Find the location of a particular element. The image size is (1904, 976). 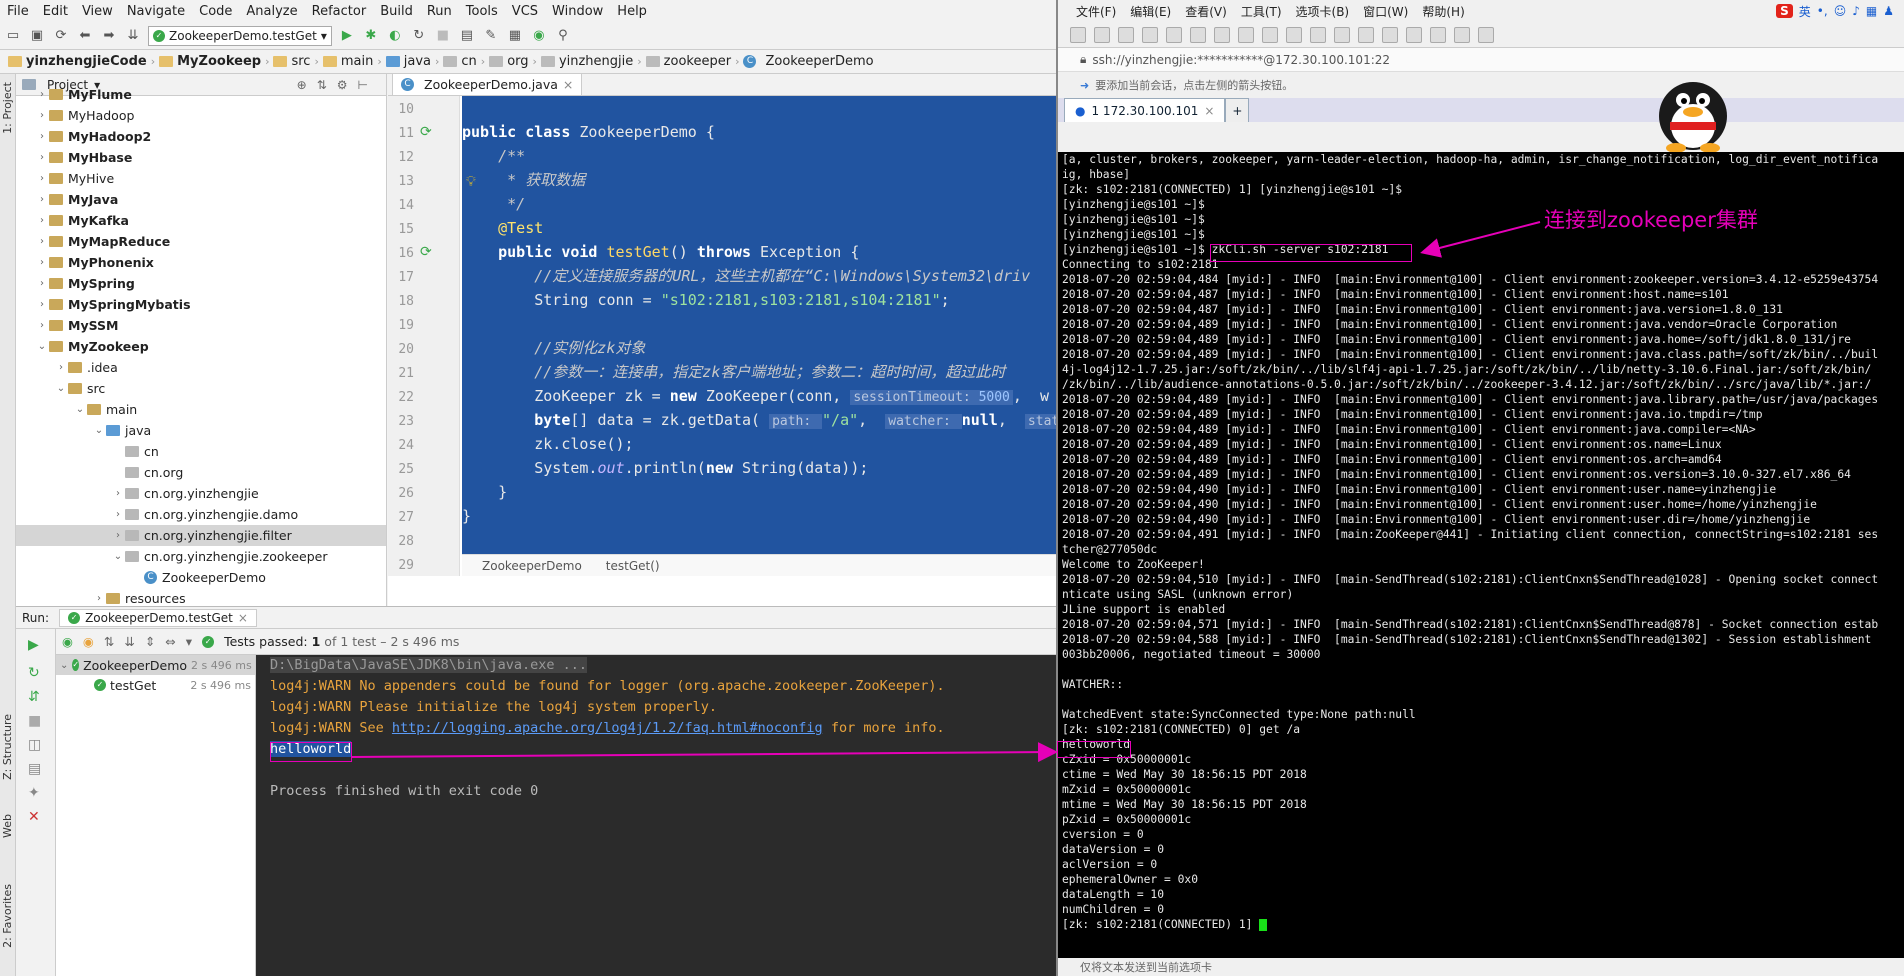

annotation-arrow-output is located at coordinates (704, 752).